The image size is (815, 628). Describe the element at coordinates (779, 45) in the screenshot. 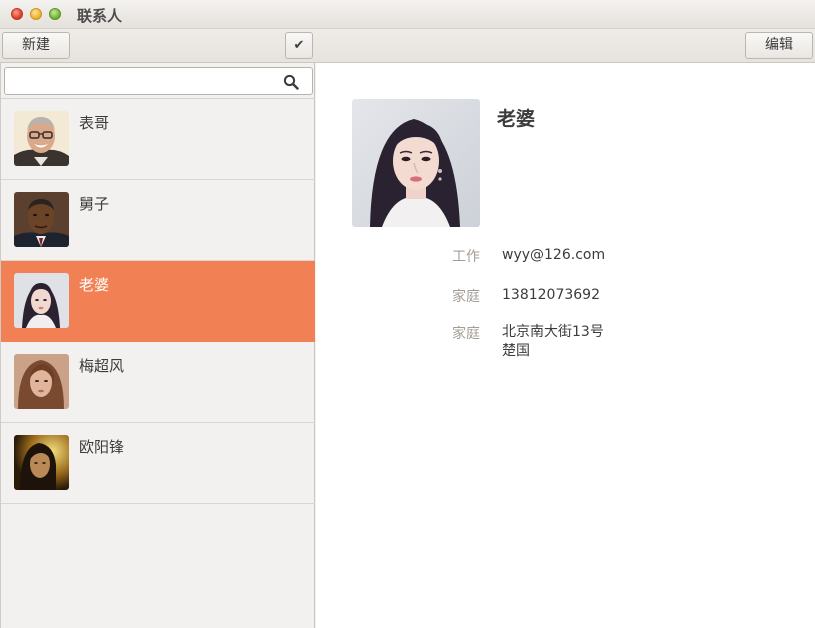

I see `edit-contact-button: 编辑` at that location.